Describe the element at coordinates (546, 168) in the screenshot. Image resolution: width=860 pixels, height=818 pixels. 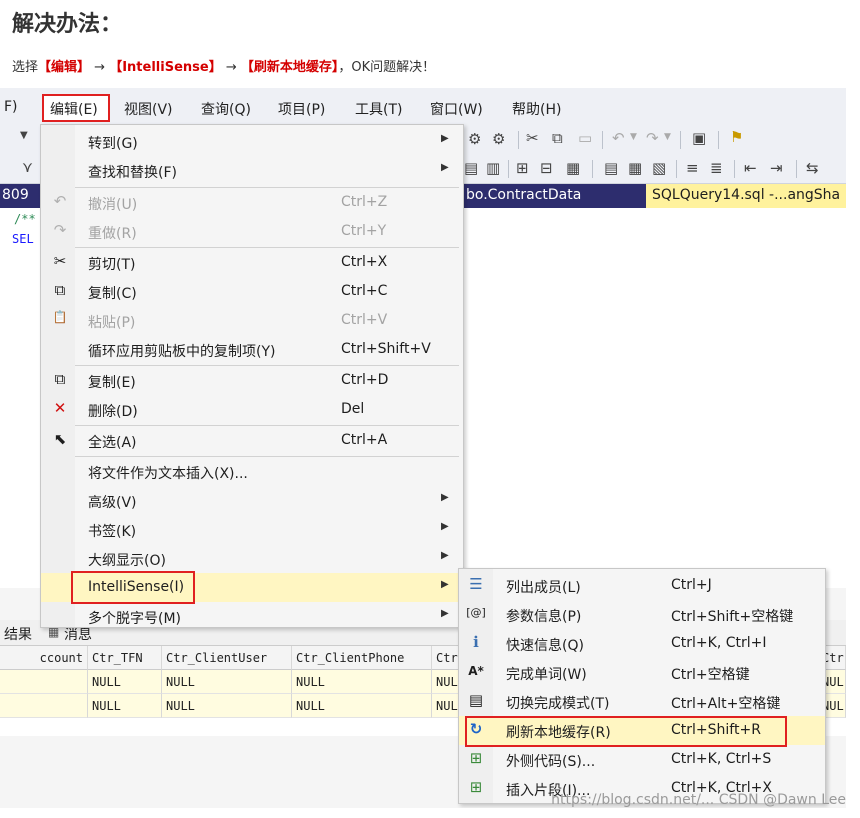
I see `query-options-icon: ⊟` at that location.